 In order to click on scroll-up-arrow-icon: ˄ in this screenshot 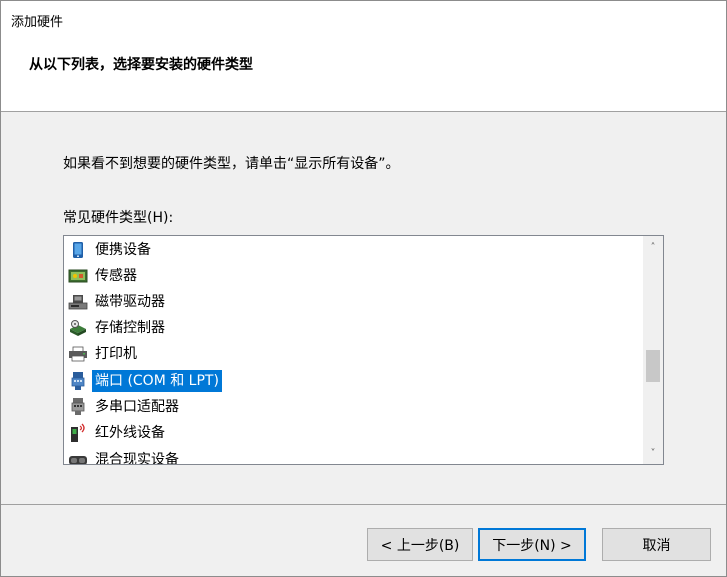, I will do `click(653, 247)`.